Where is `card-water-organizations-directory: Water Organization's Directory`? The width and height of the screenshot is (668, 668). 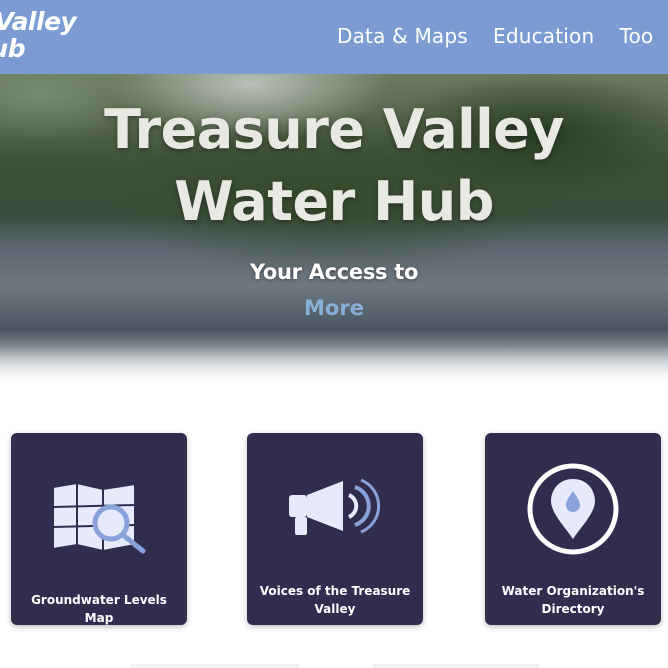 card-water-organizations-directory: Water Organization's Directory is located at coordinates (573, 529).